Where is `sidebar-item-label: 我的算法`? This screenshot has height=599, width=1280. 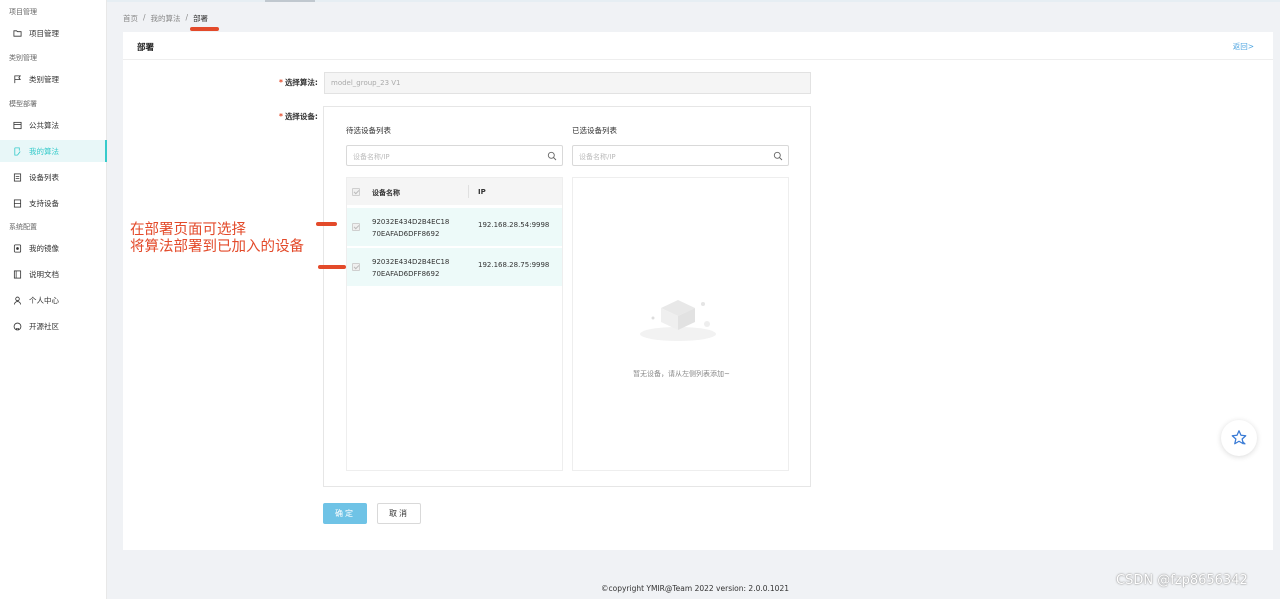
sidebar-item-label: 我的算法 is located at coordinates (44, 151).